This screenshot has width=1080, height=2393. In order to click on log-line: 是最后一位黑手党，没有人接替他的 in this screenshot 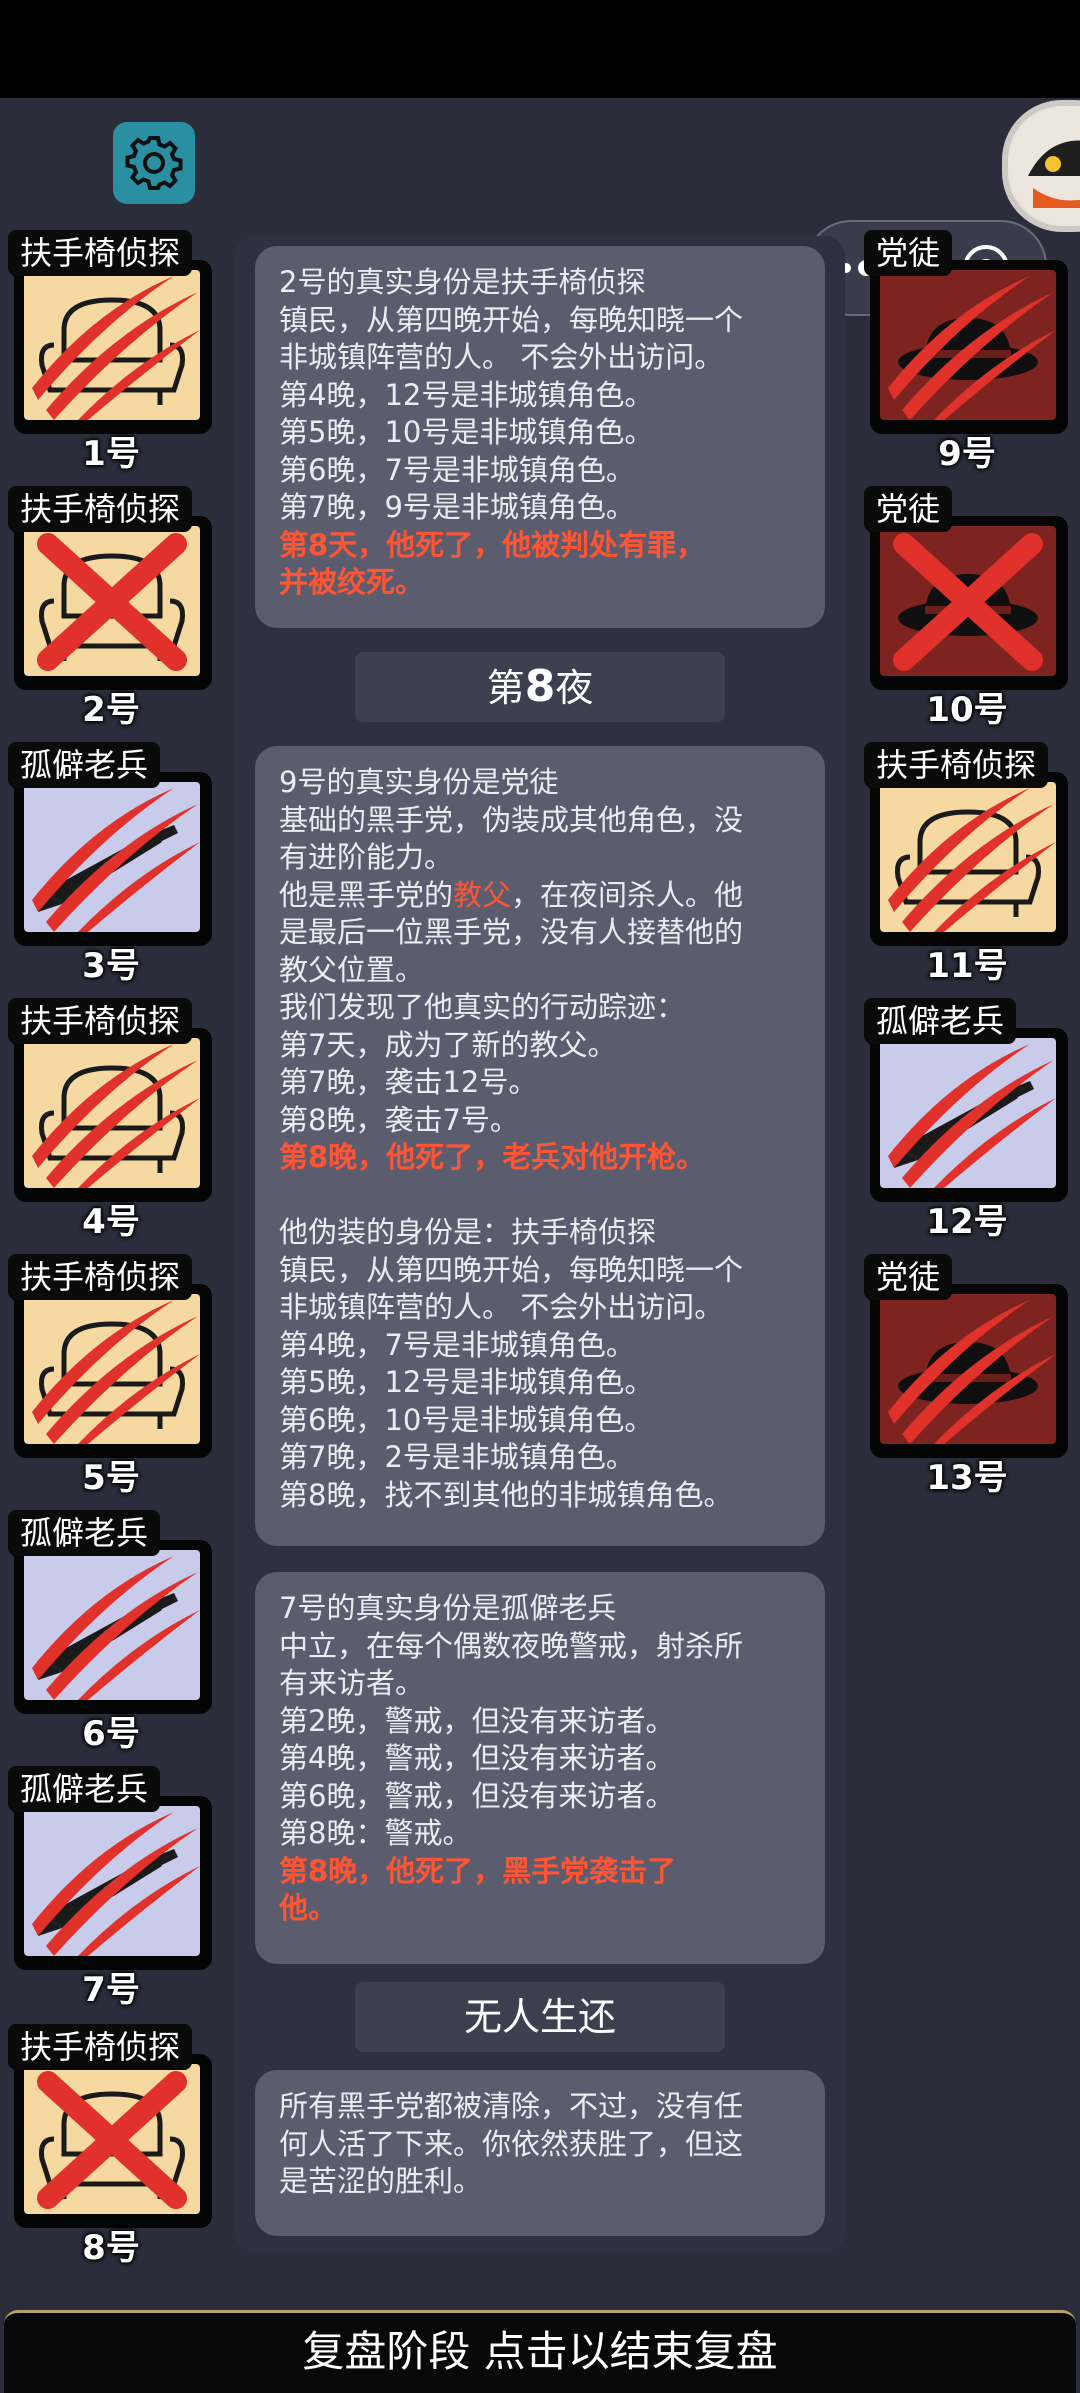, I will do `click(511, 932)`.